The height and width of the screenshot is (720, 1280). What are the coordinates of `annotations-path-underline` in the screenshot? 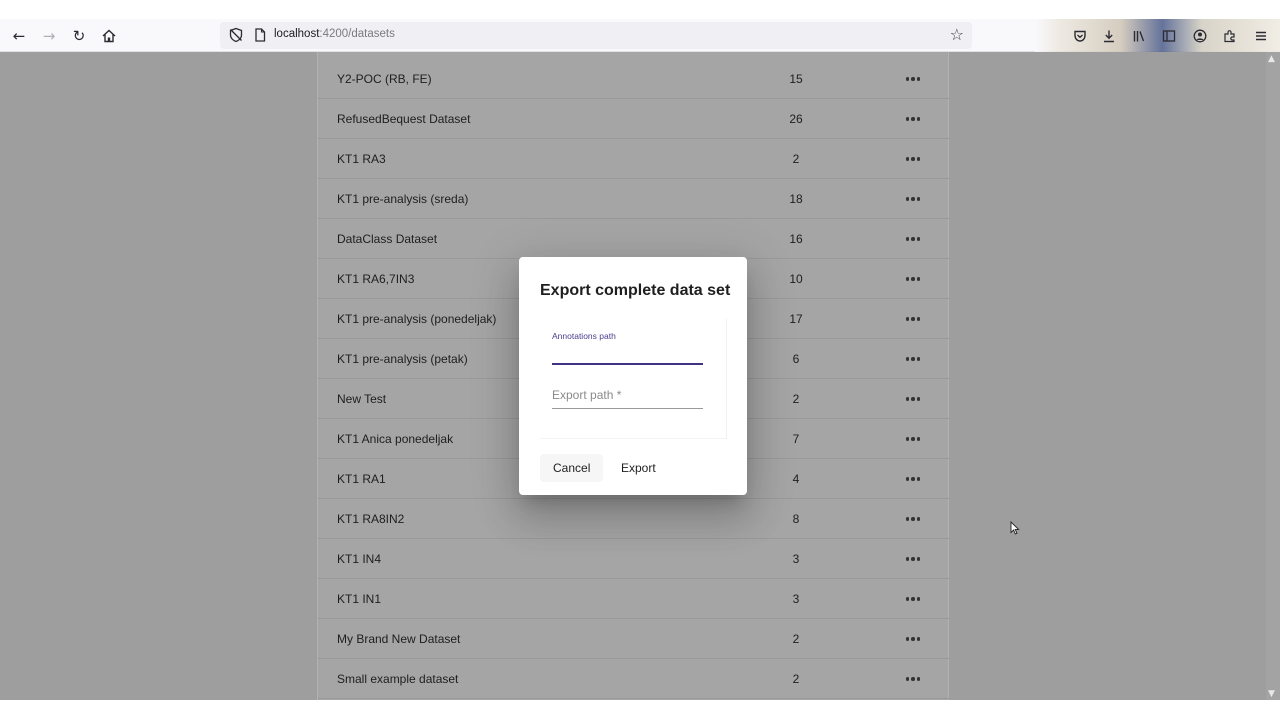 It's located at (627, 364).